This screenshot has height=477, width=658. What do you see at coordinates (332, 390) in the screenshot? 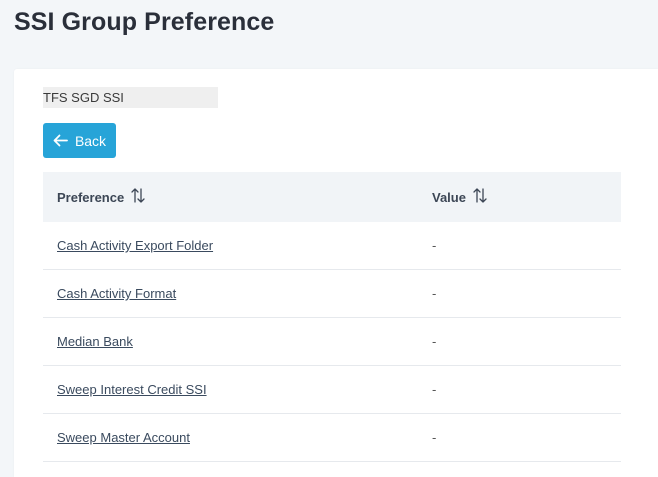
I see `table-row: Sweep Interest Credit SSI -` at bounding box center [332, 390].